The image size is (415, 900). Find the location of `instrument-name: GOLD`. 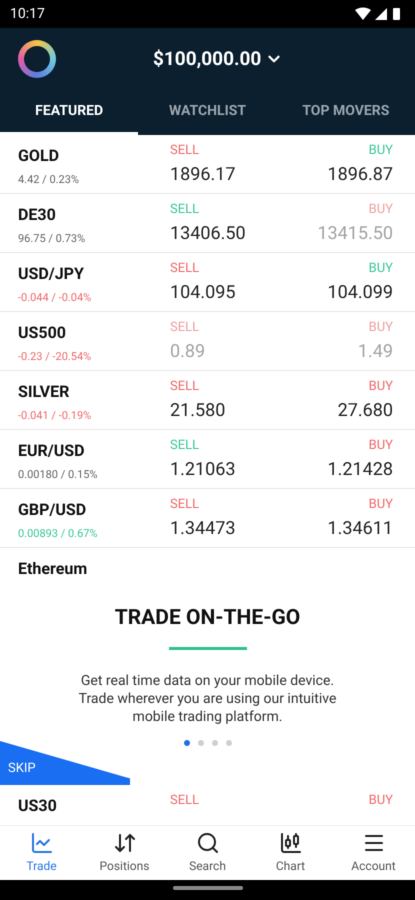

instrument-name: GOLD is located at coordinates (39, 156).